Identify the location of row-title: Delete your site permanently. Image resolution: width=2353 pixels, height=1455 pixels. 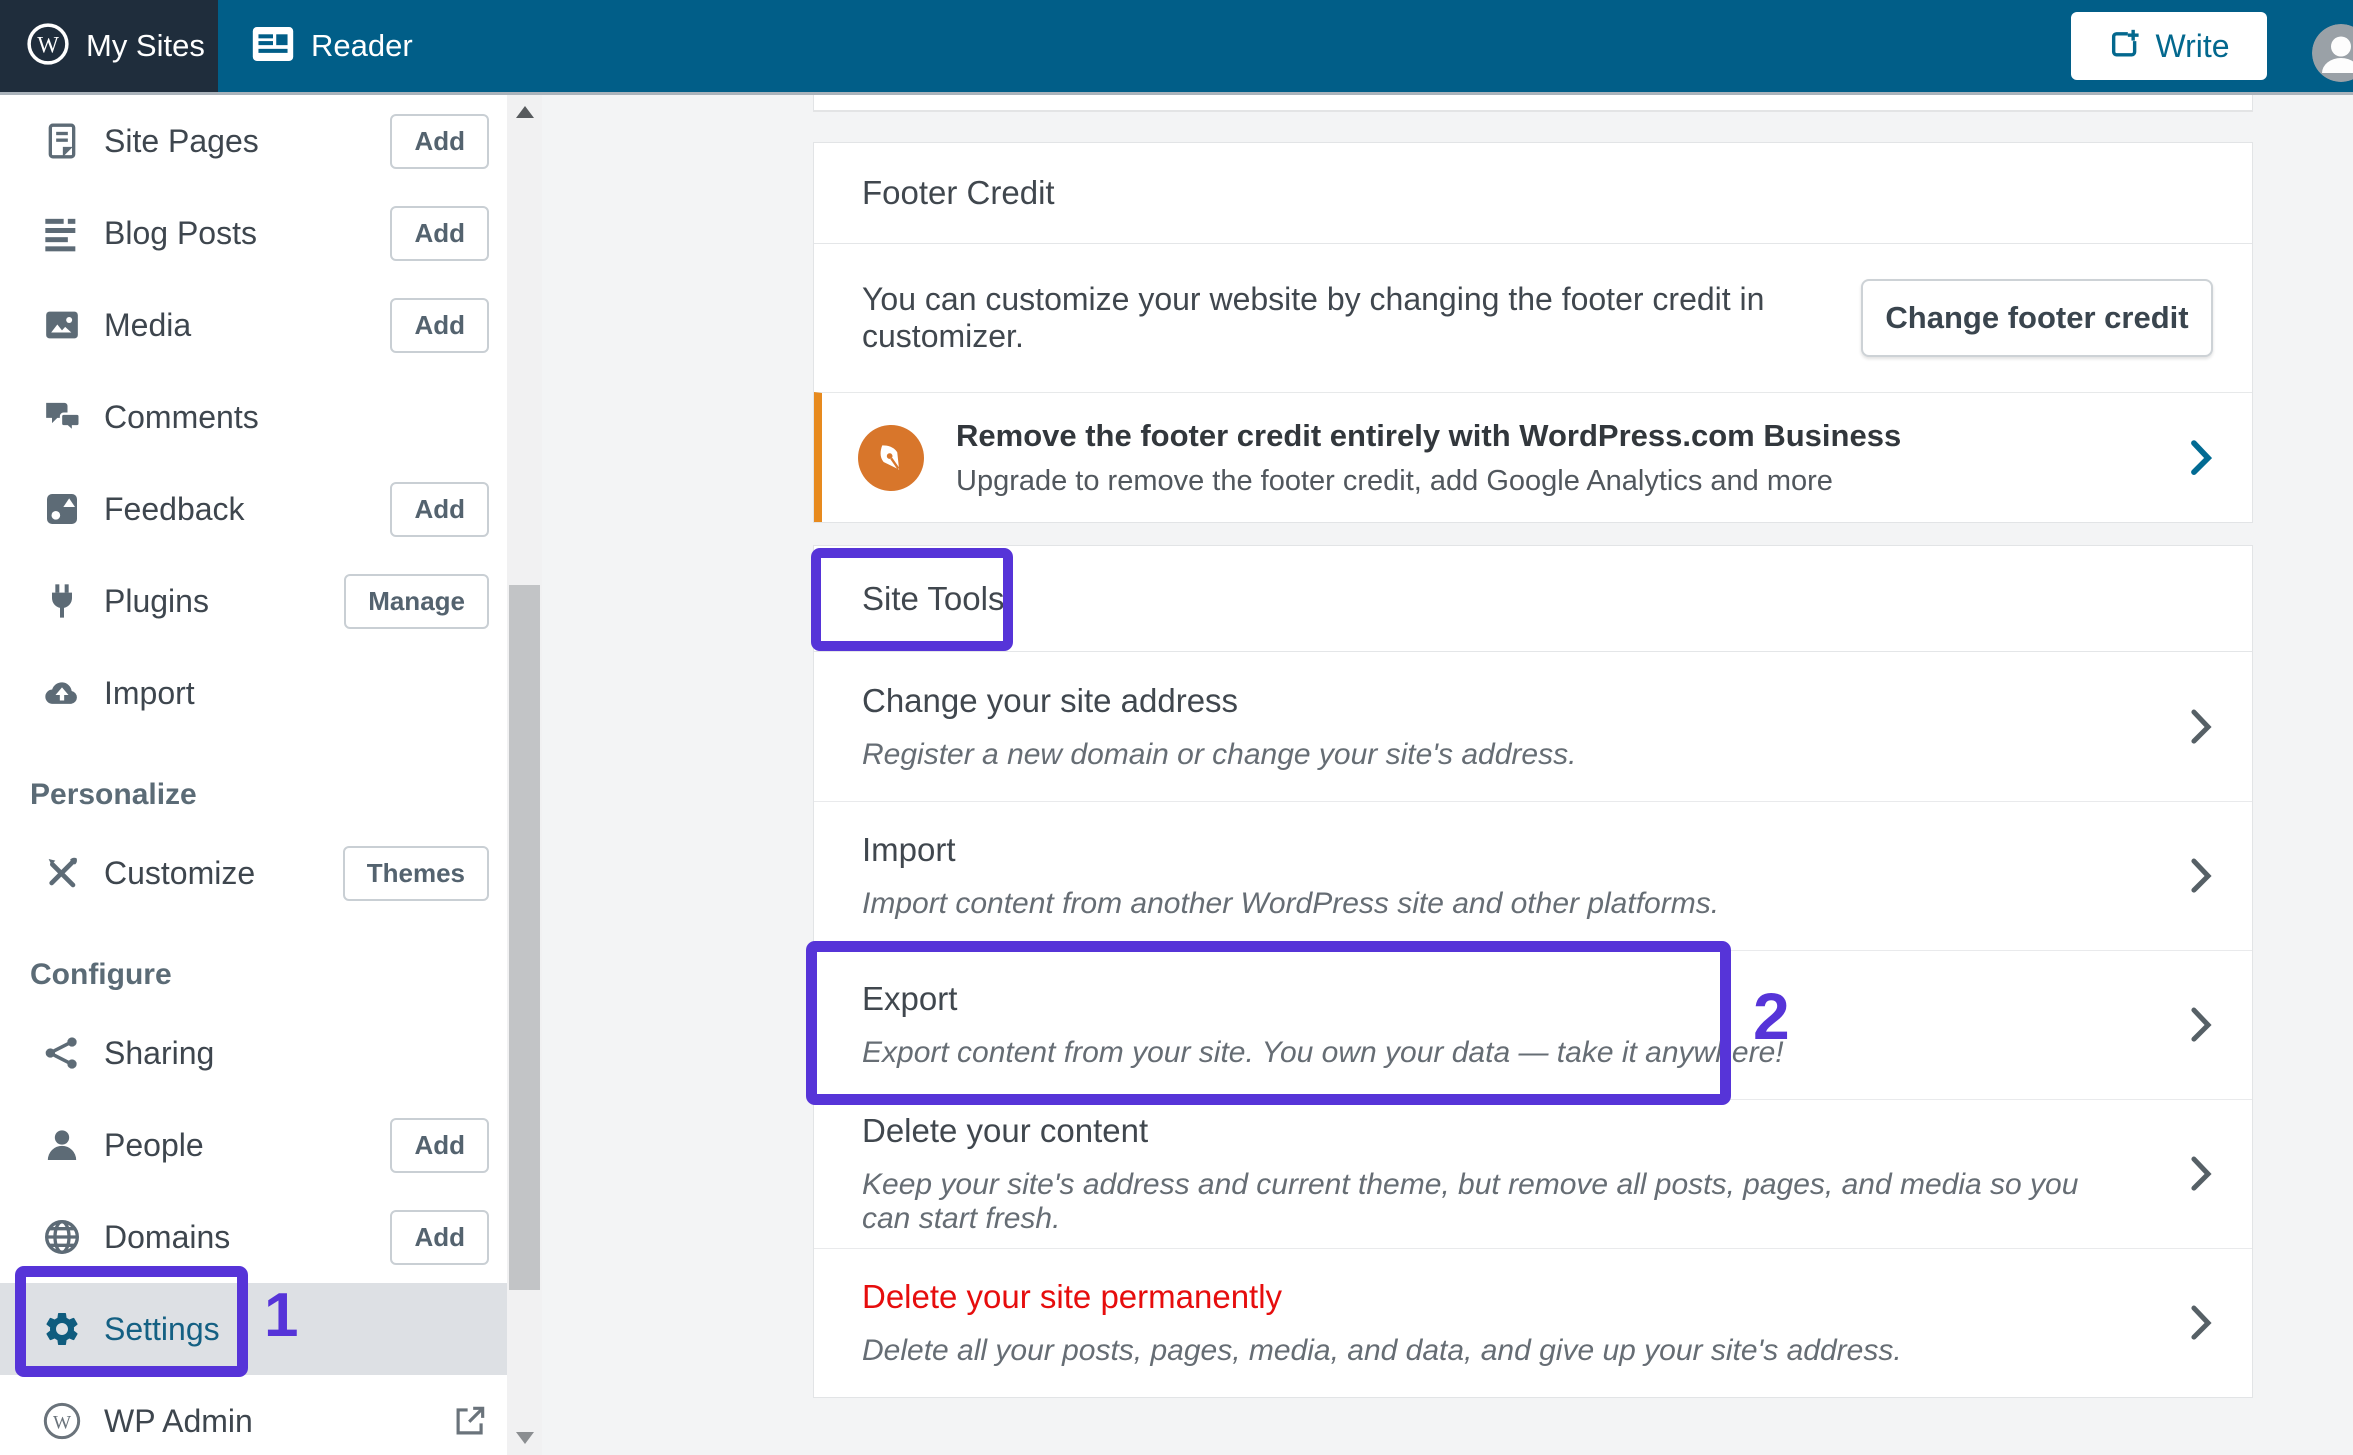
(1072, 1296).